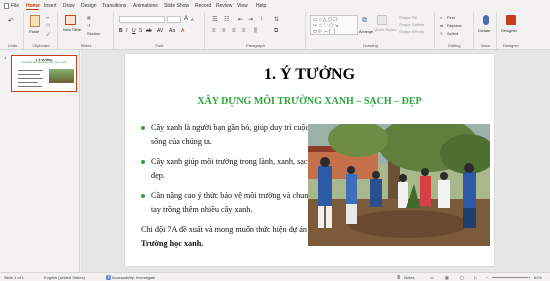 This screenshot has height=281, width=550. What do you see at coordinates (325, 32) in the screenshot?
I see `shapes-gallery-icons-row3: ⬭▷⌒{ }` at bounding box center [325, 32].